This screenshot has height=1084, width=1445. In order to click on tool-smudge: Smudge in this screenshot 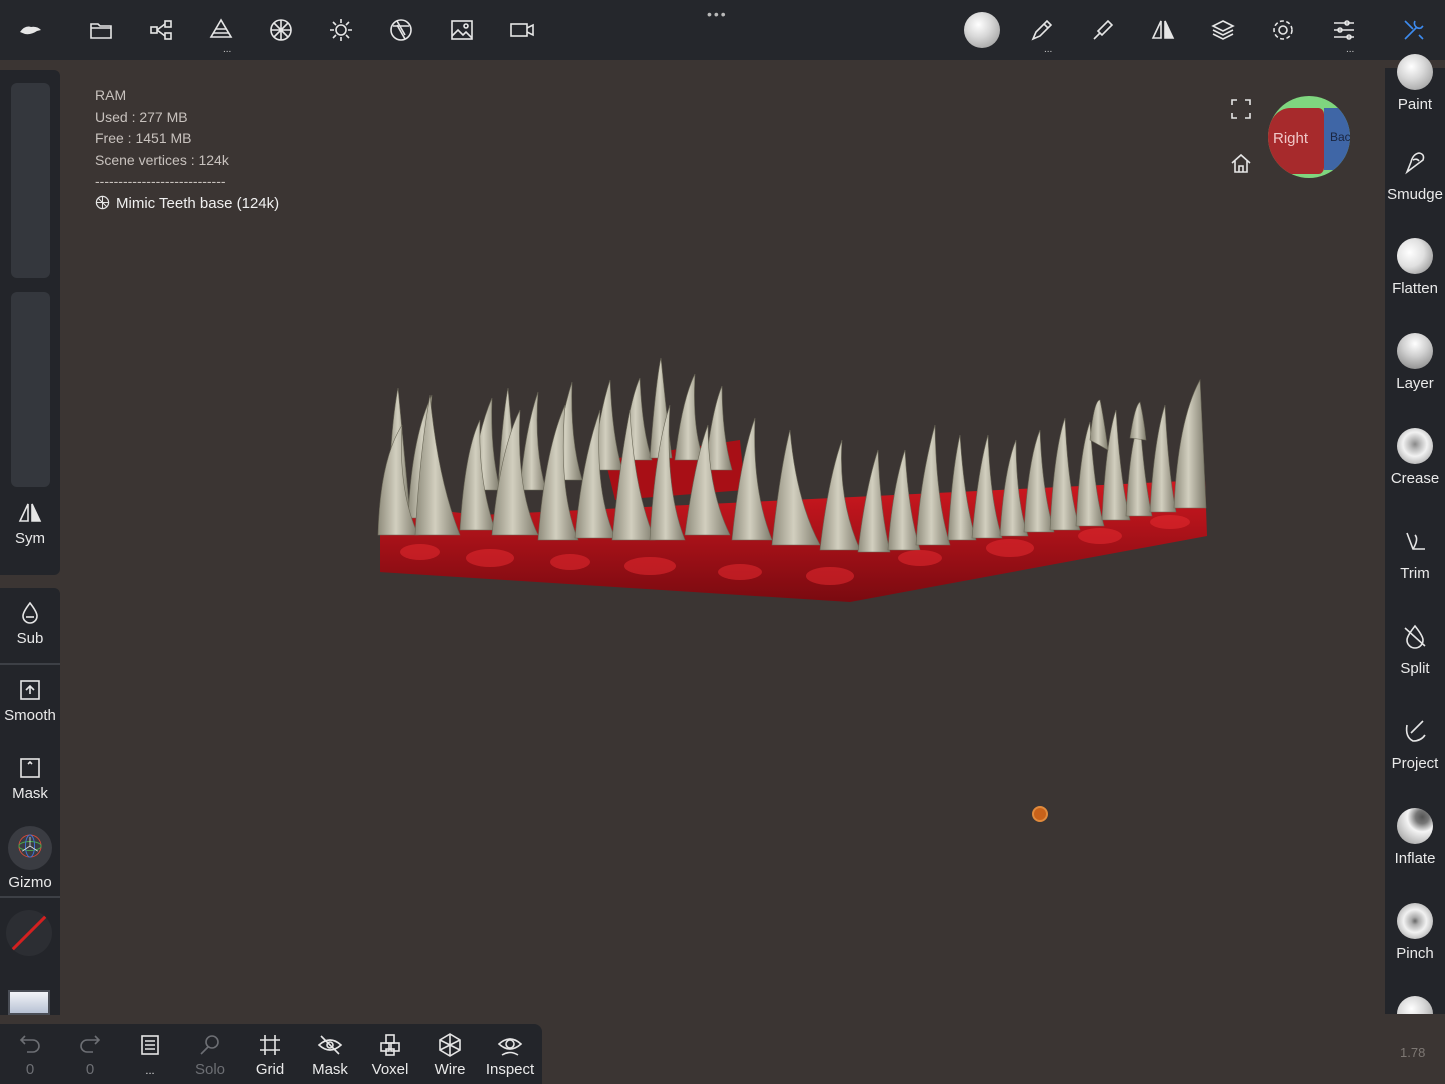, I will do `click(1415, 173)`.